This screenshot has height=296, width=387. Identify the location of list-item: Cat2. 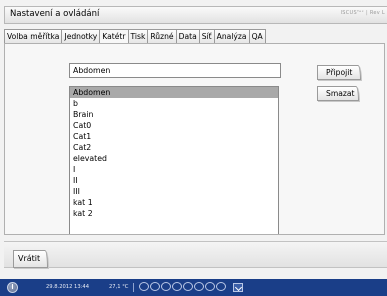
(174, 147).